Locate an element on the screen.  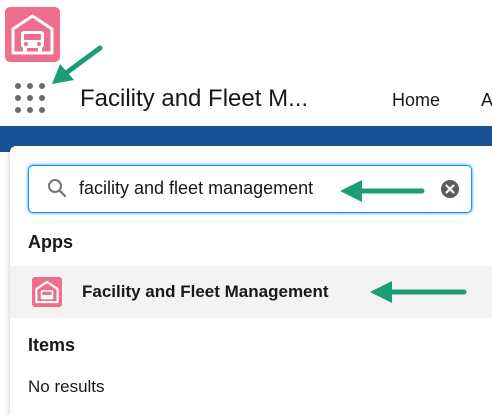
no-results-text: No results is located at coordinates (66, 386).